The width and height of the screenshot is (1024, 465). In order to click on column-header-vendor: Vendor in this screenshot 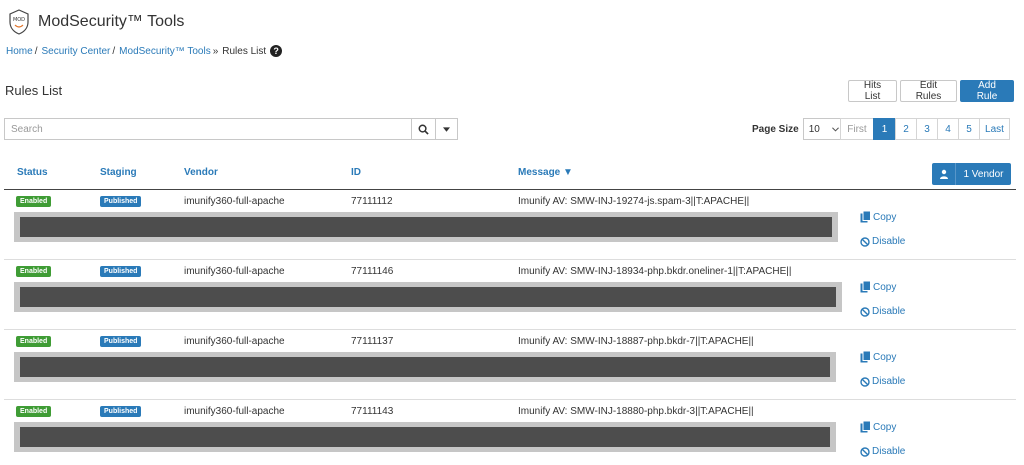, I will do `click(201, 172)`.